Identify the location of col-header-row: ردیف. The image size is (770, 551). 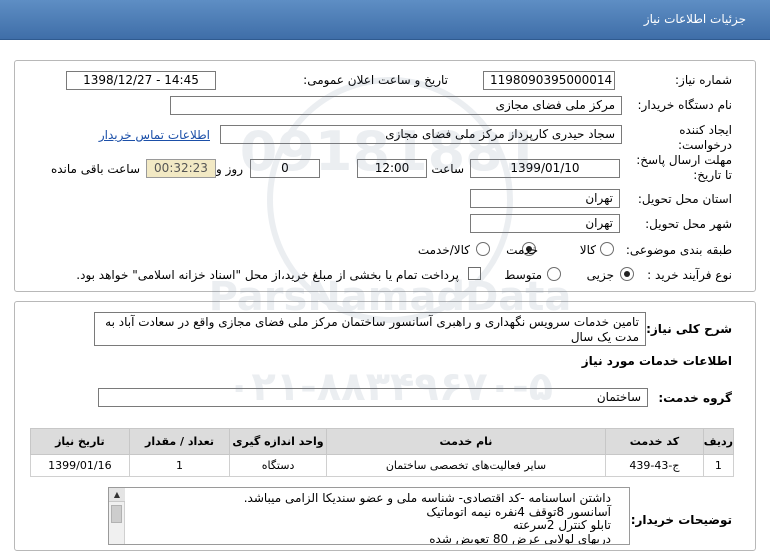
(718, 441).